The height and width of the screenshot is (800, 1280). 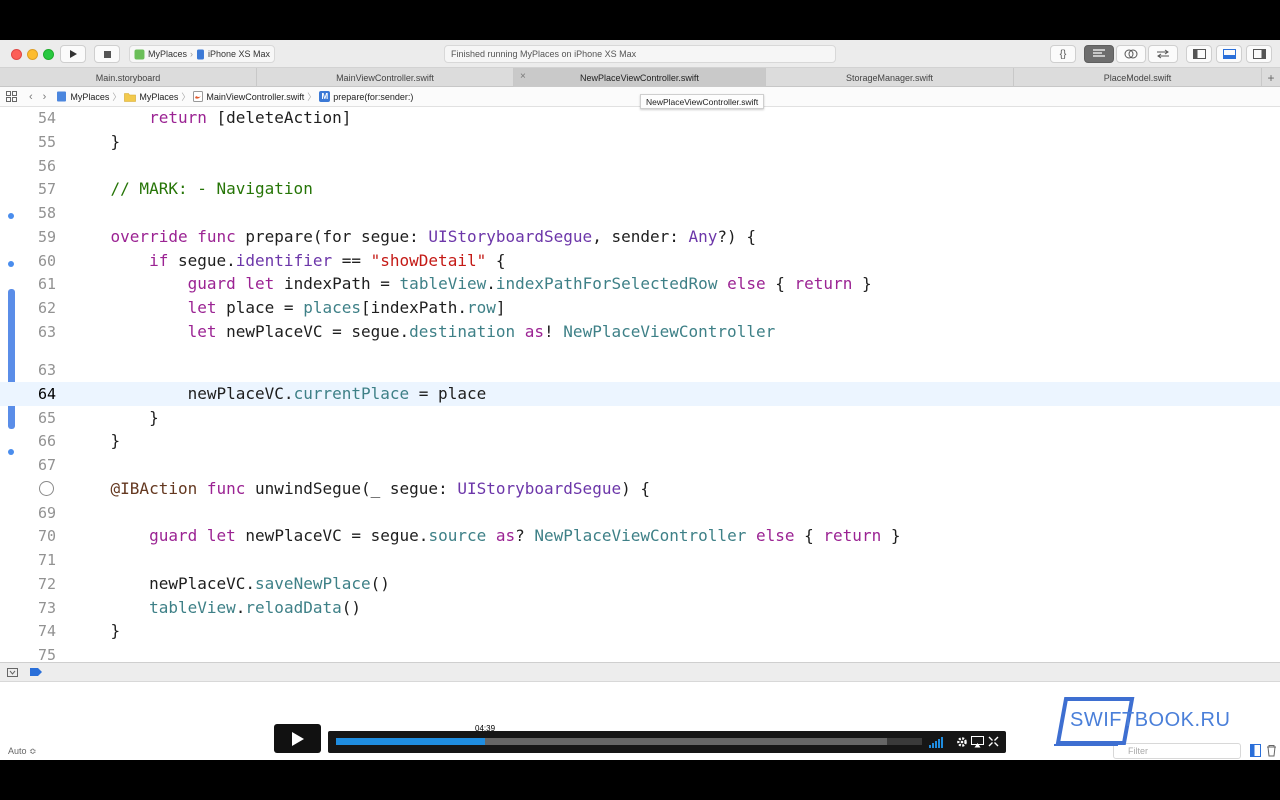 What do you see at coordinates (231, 583) in the screenshot?
I see `code-text: newPlaceVC.saveNewPlace()` at bounding box center [231, 583].